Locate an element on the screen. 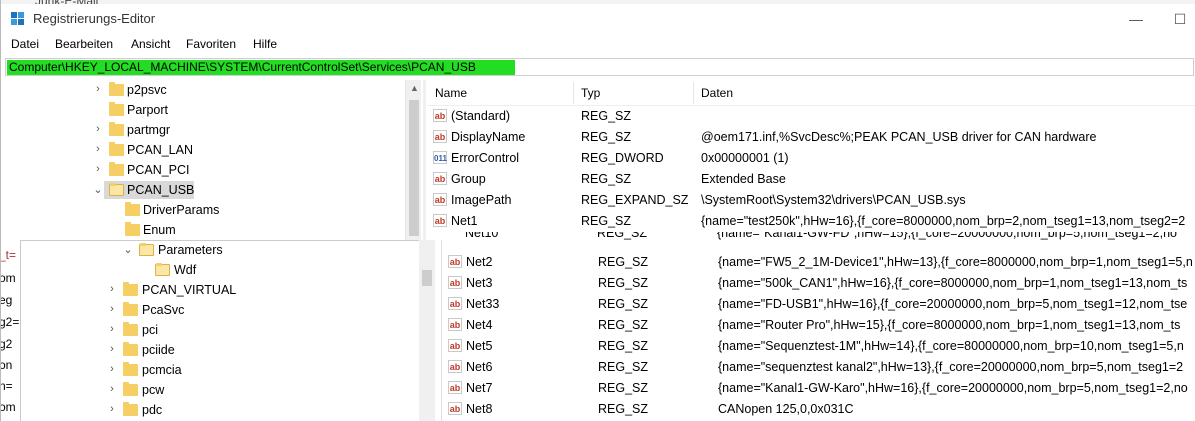 This screenshot has width=1195, height=421. value-name: (Standard) is located at coordinates (481, 116).